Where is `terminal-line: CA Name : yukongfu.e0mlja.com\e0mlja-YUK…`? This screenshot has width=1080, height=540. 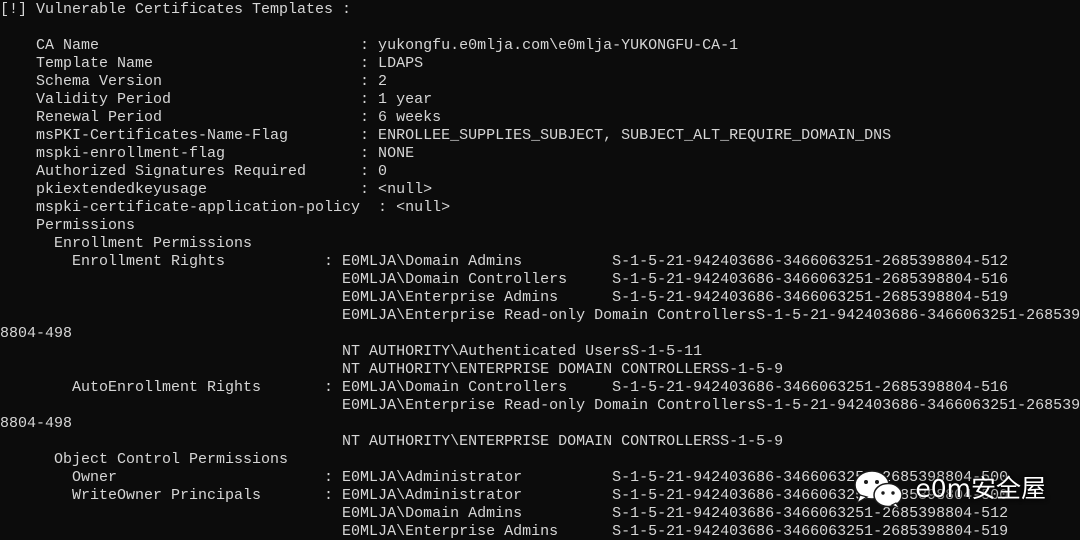 terminal-line: CA Name : yukongfu.e0mlja.com\e0mlja-YUK… is located at coordinates (369, 45).